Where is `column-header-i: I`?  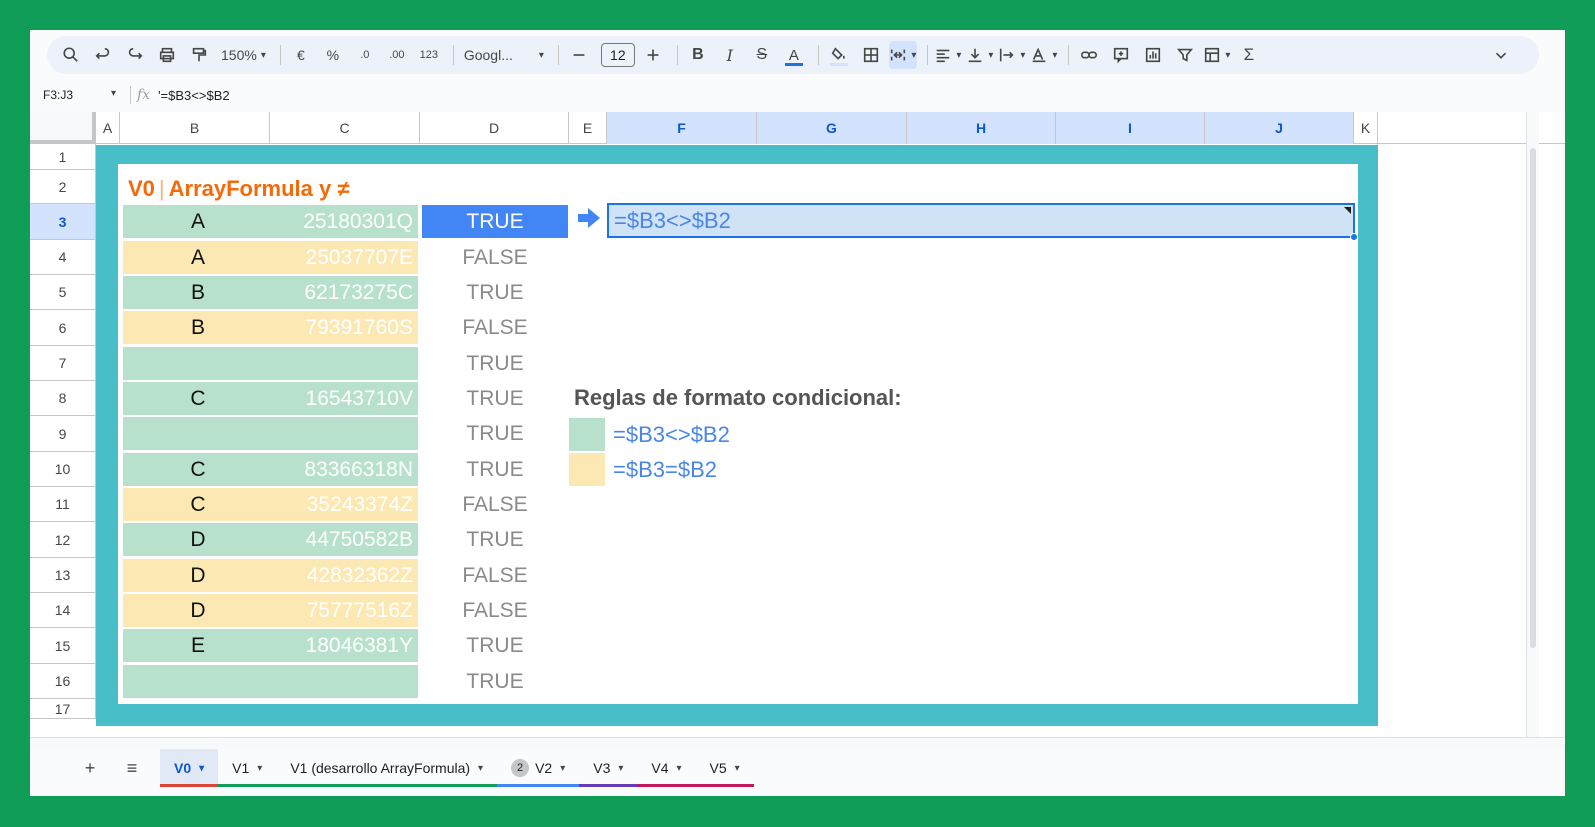
column-header-i: I is located at coordinates (1130, 128).